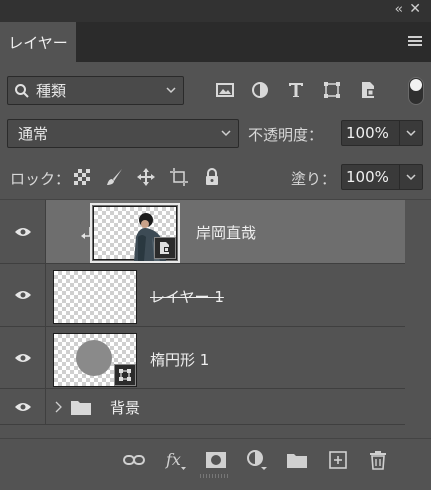 The image size is (431, 490). I want to click on lock-position-icon, so click(146, 177).